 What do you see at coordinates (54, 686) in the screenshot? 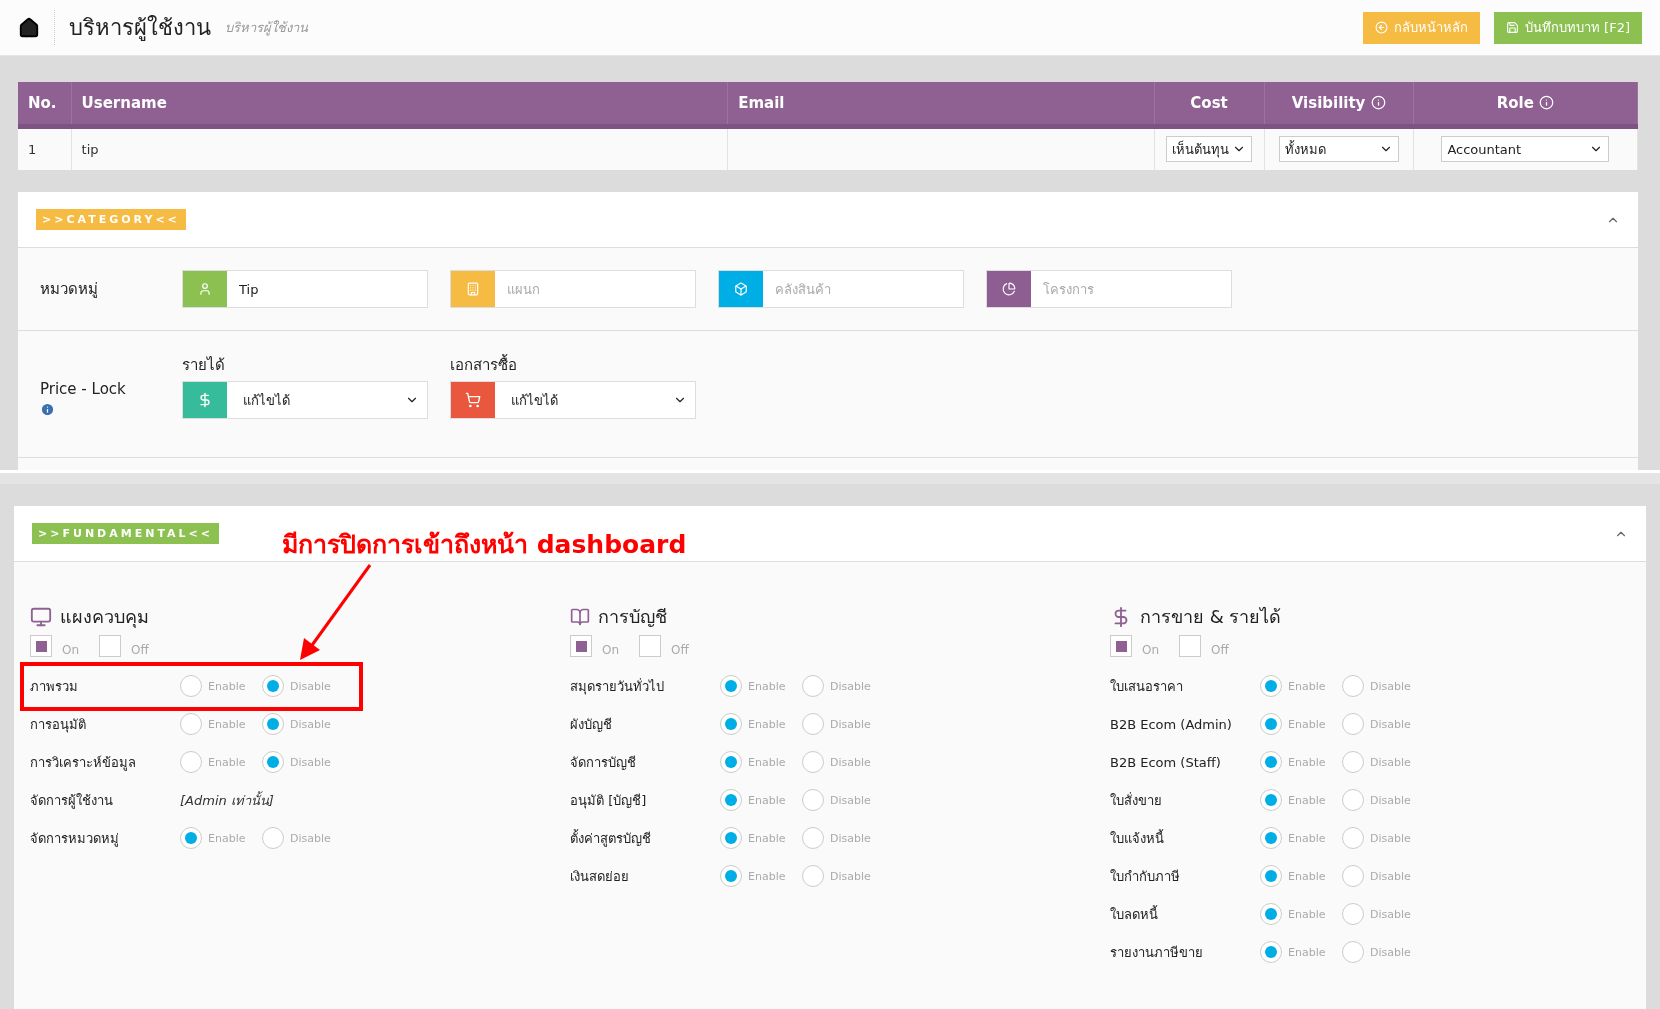
I see `permission-label: ภาพรวม` at bounding box center [54, 686].